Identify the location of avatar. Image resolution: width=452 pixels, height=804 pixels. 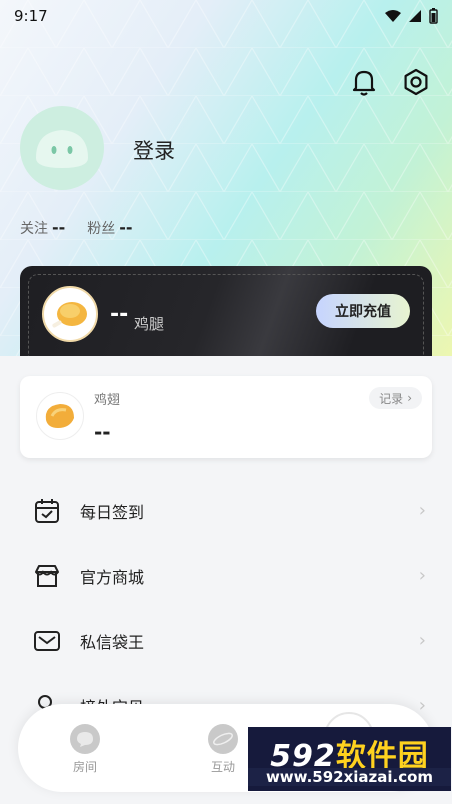
(62, 148).